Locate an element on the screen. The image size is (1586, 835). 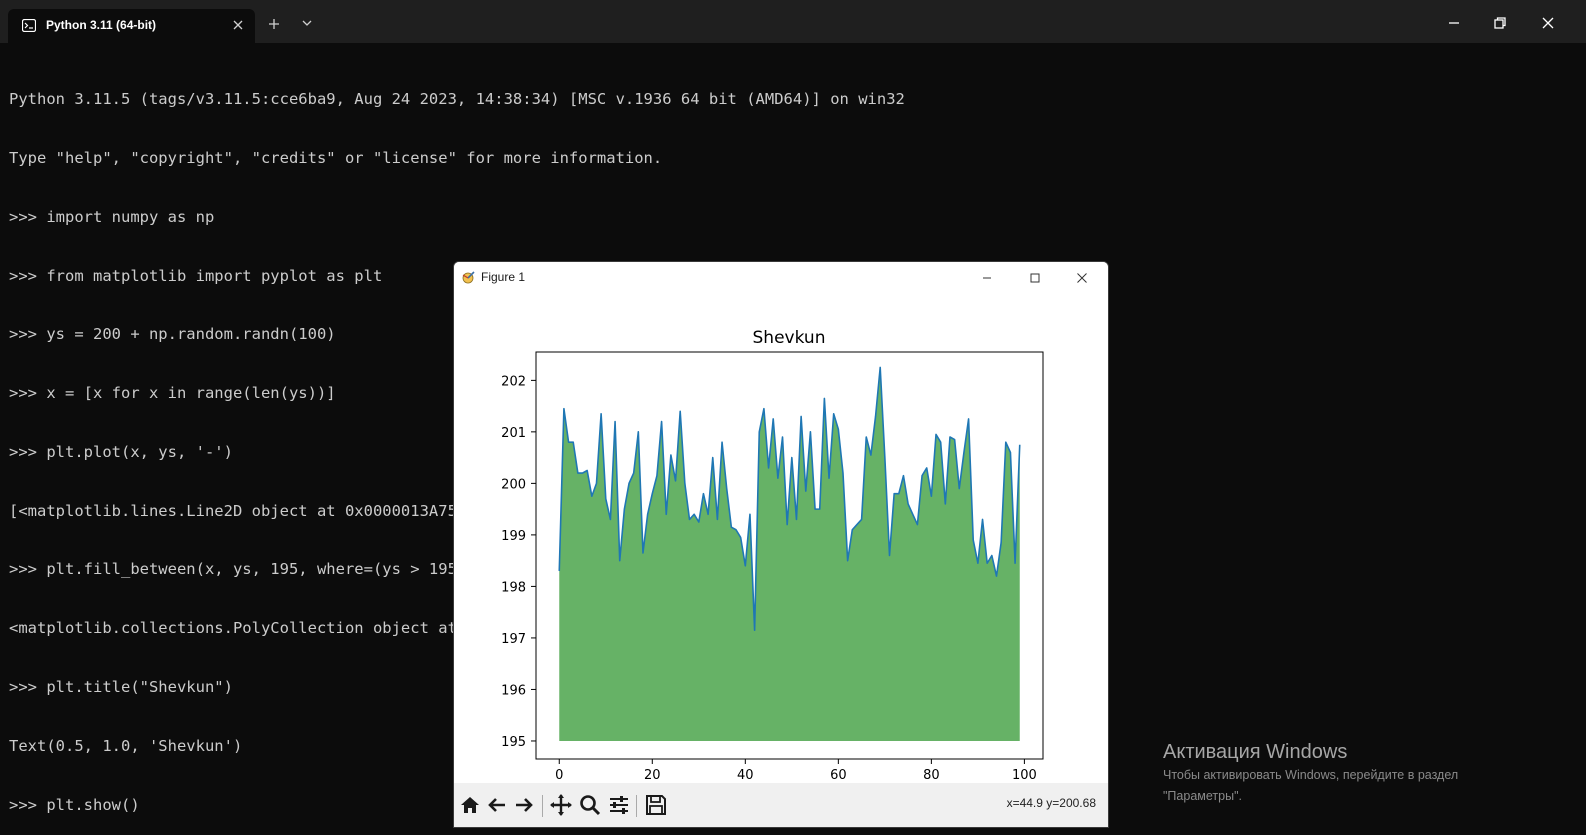
save-icon is located at coordinates (656, 805).